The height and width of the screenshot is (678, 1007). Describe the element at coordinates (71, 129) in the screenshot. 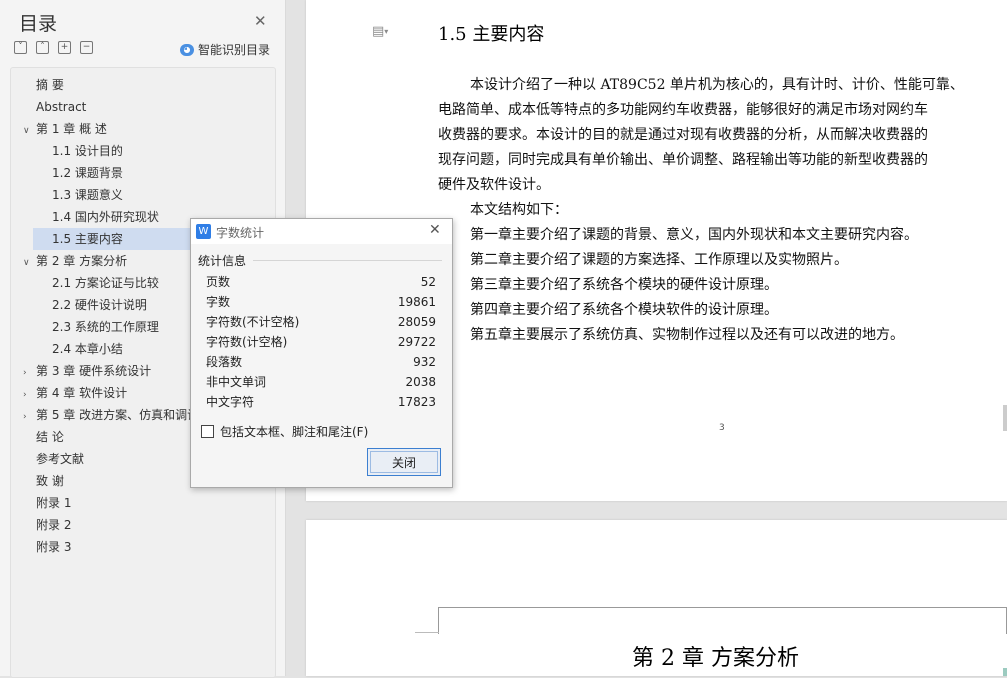

I see `toc-item-label: 第 1 章 概 述` at that location.